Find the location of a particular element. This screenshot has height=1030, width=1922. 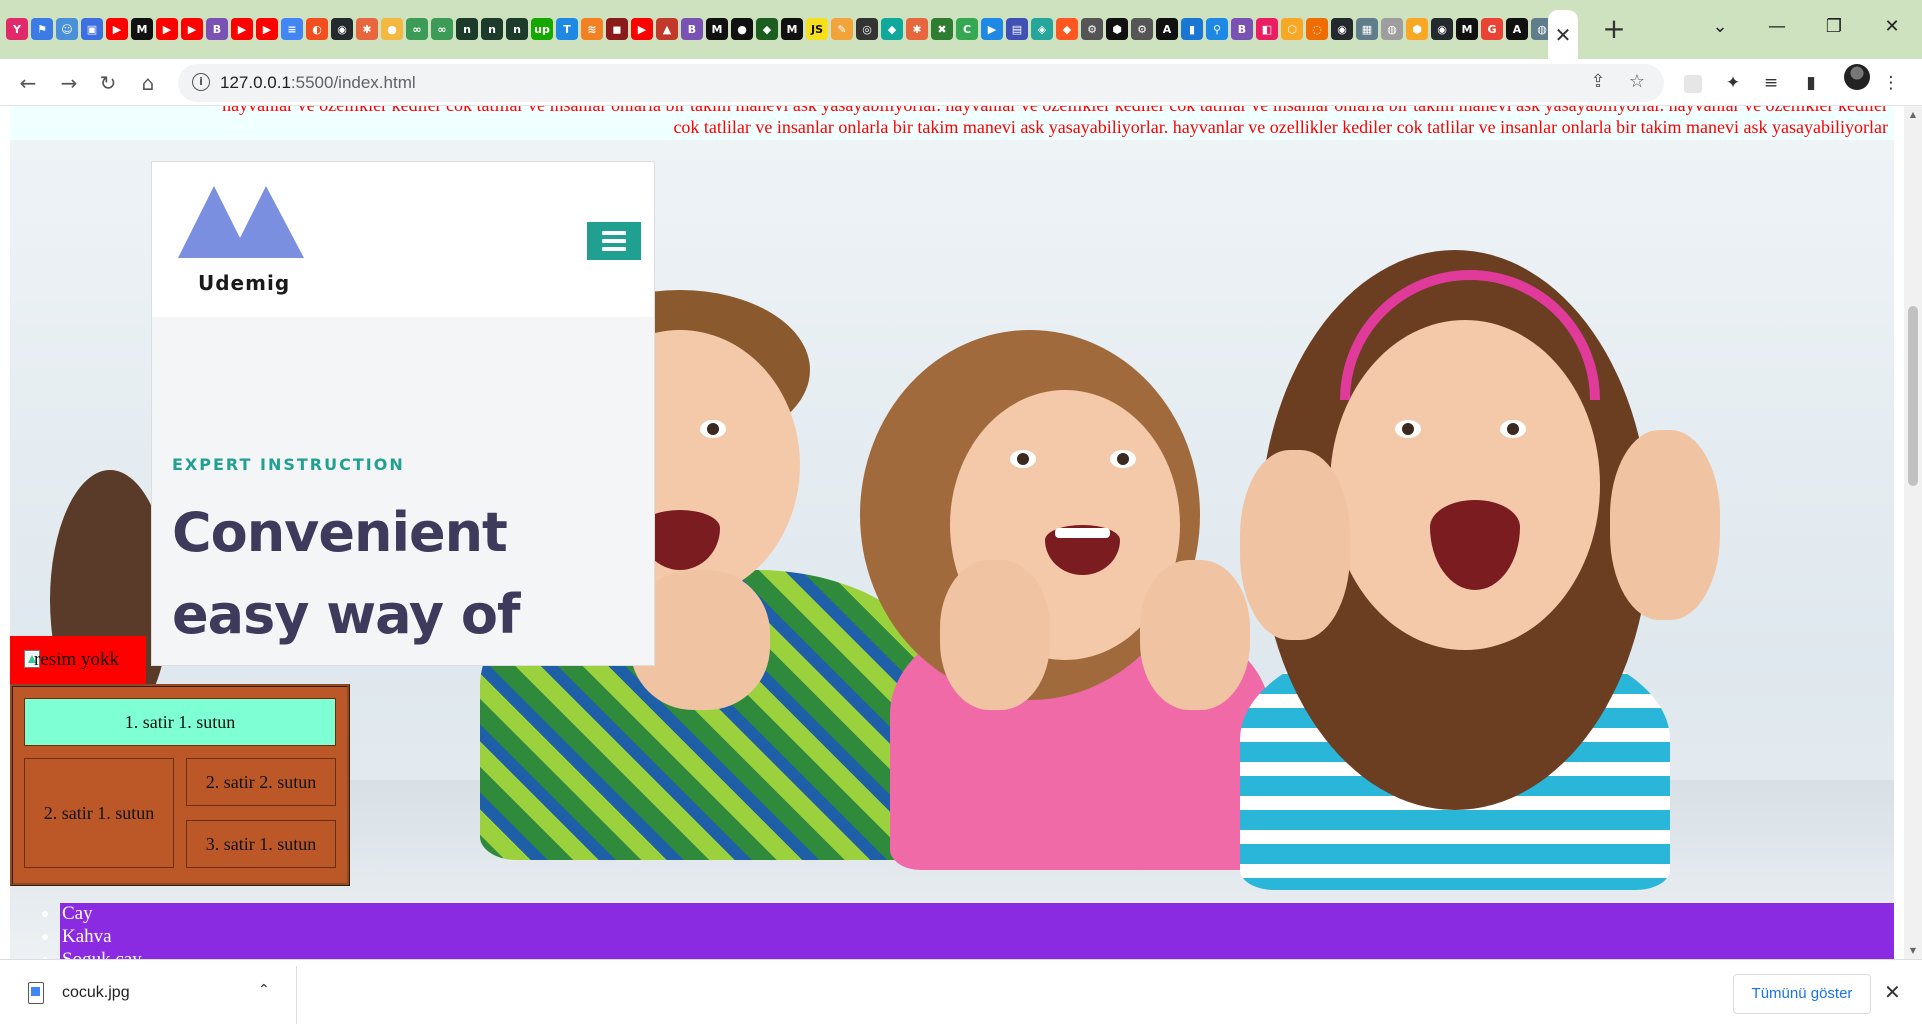

side-panel-icon: ▮ is located at coordinates (1811, 84).